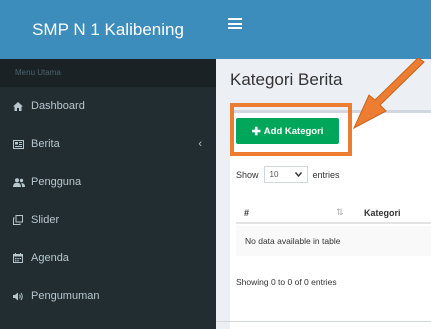 The height and width of the screenshot is (329, 431). Describe the element at coordinates (22, 296) in the screenshot. I see `volume-icon` at that location.